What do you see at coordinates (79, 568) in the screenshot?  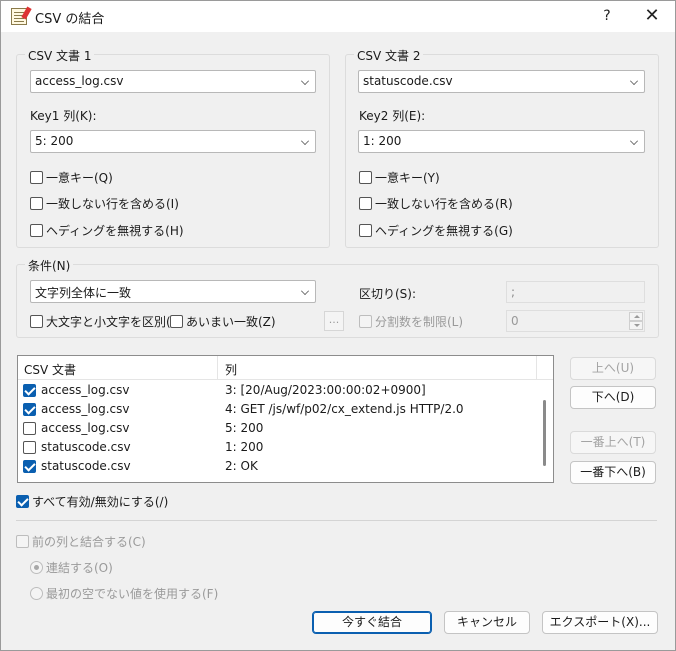 I see `concat-label: 連結する(O)` at bounding box center [79, 568].